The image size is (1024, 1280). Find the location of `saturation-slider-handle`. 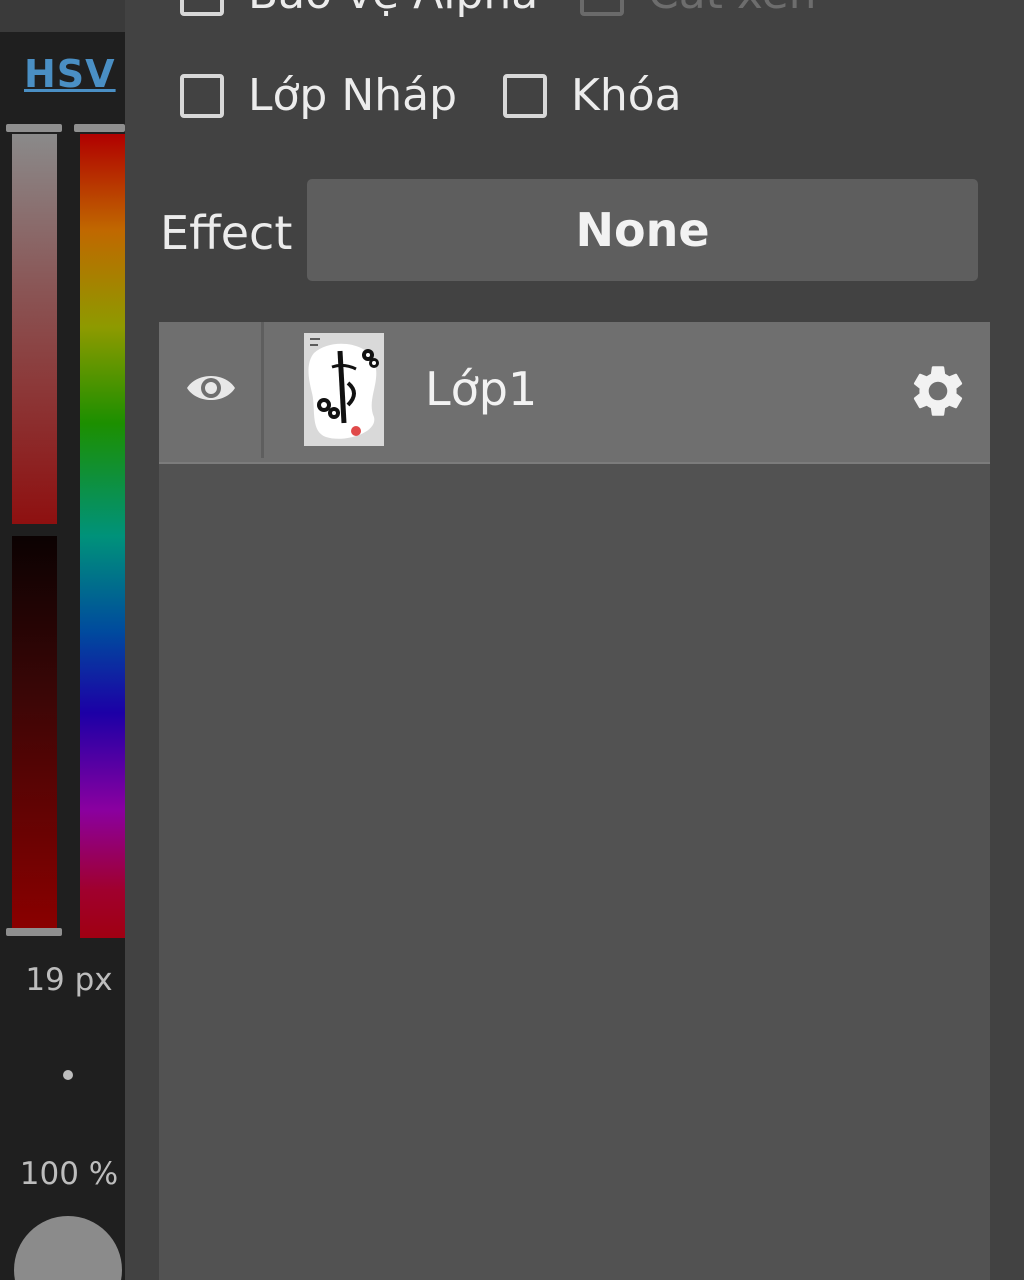

saturation-slider-handle is located at coordinates (34, 128).